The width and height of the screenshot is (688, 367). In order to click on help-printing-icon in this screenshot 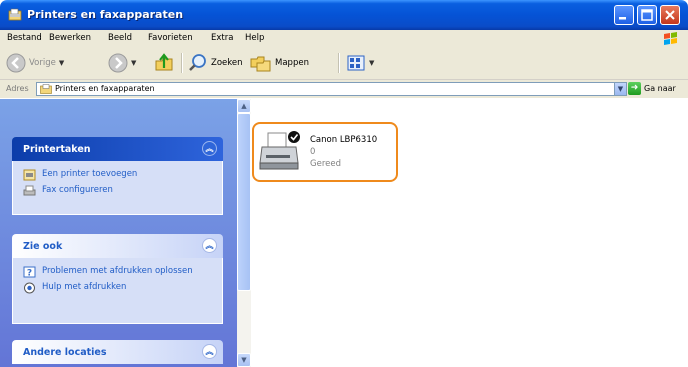, I will do `click(29, 288)`.